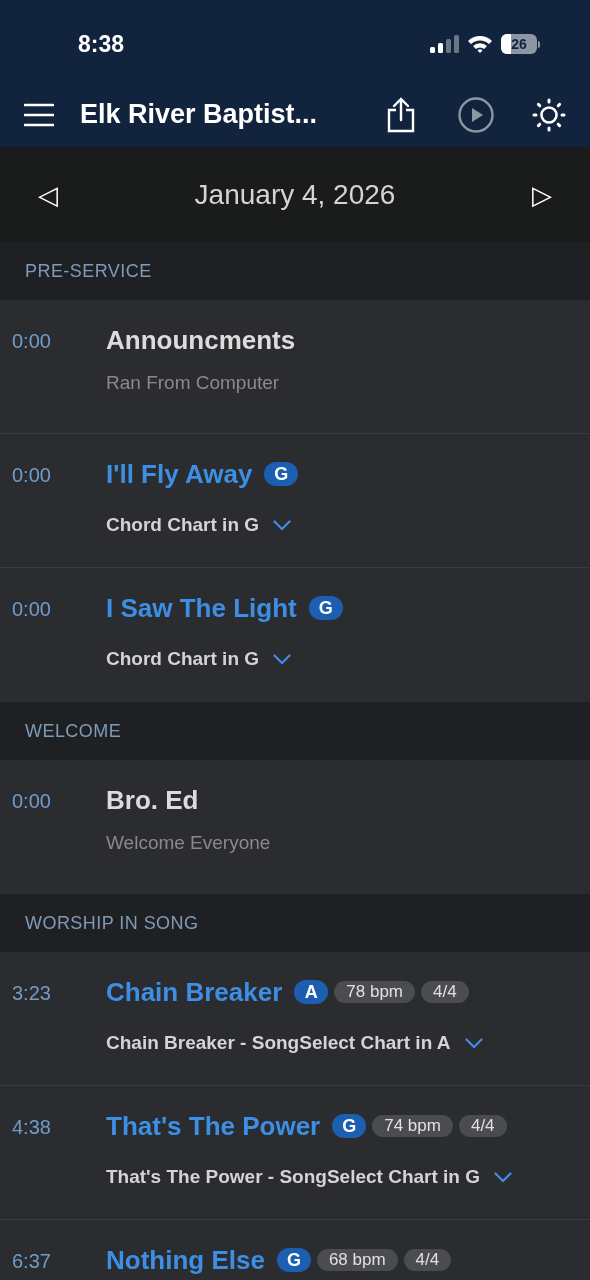 This screenshot has width=590, height=1280. I want to click on item-subtitle: Welcome Everyone, so click(188, 843).